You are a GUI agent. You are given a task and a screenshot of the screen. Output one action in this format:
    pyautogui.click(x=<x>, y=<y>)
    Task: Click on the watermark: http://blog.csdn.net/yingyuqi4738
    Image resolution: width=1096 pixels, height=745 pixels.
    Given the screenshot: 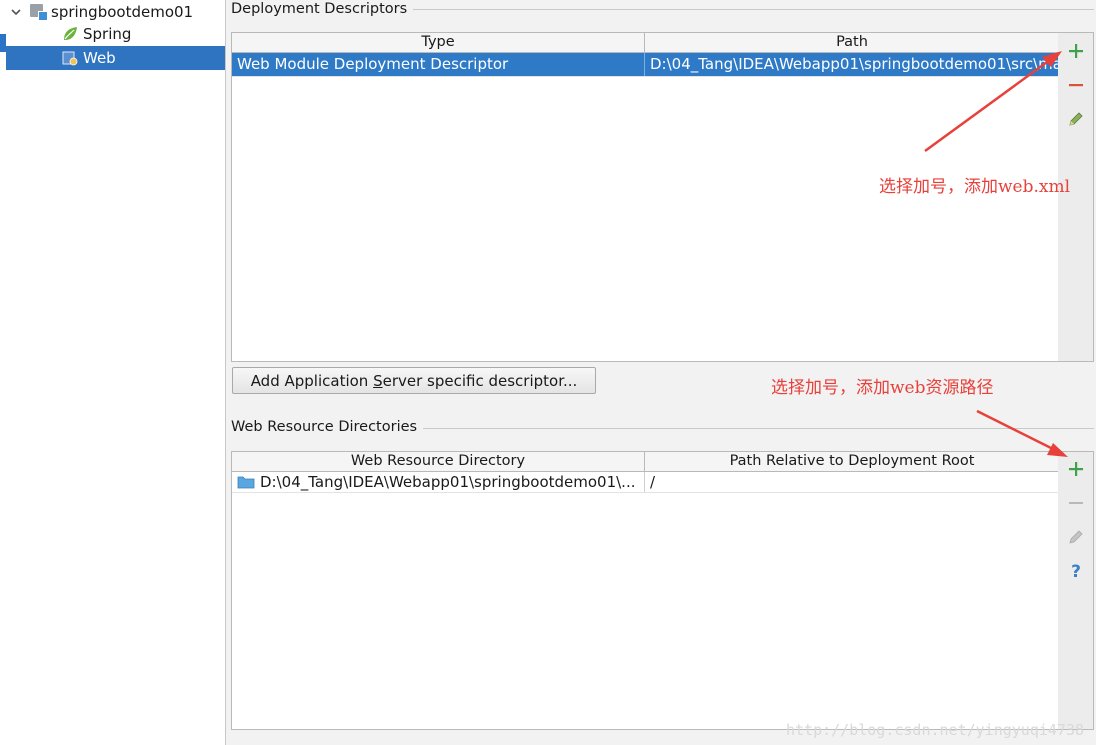 What is the action you would take?
    pyautogui.click(x=934, y=730)
    